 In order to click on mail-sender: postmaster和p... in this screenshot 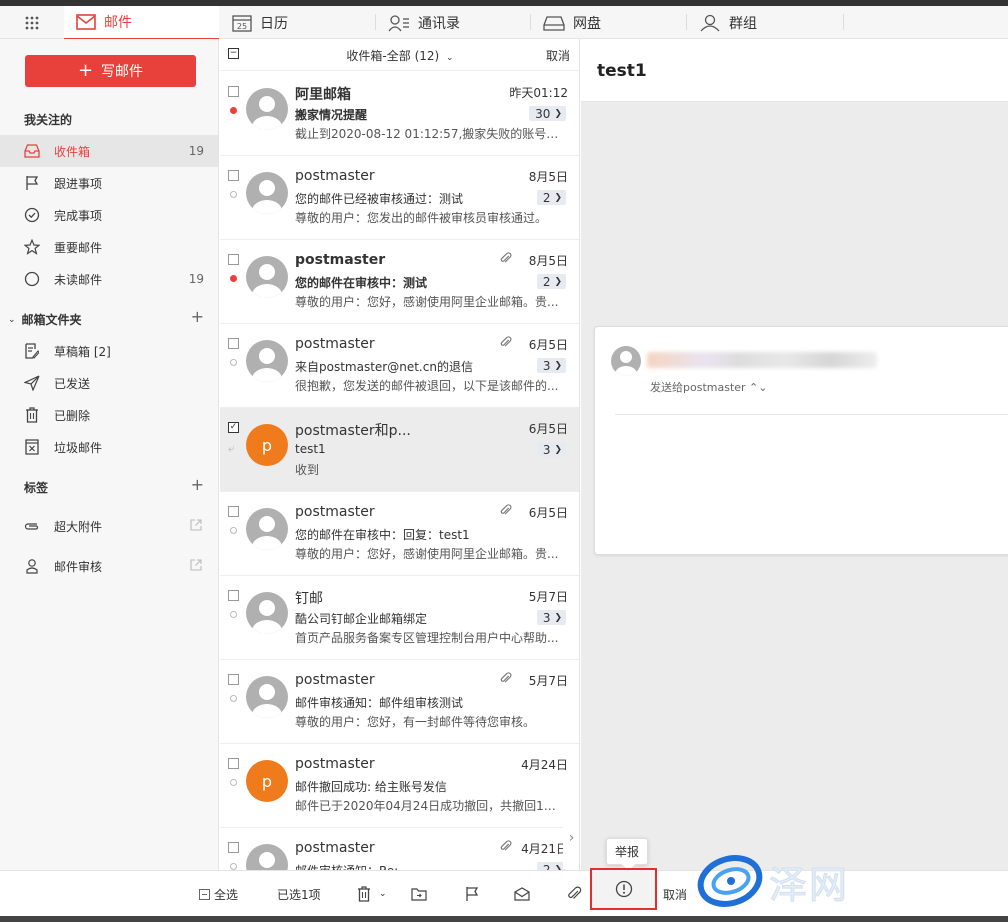, I will do `click(353, 431)`.